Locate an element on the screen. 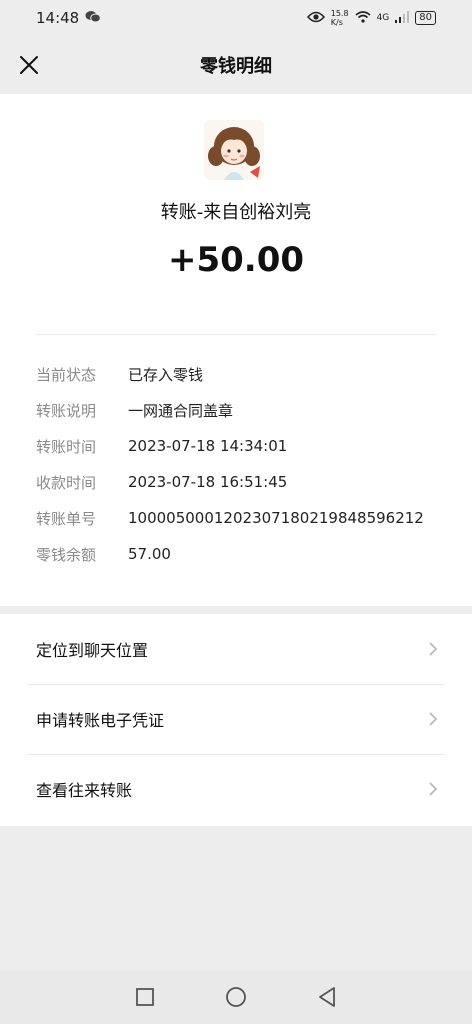  navigation-bar: 零钱明细 is located at coordinates (236, 65).